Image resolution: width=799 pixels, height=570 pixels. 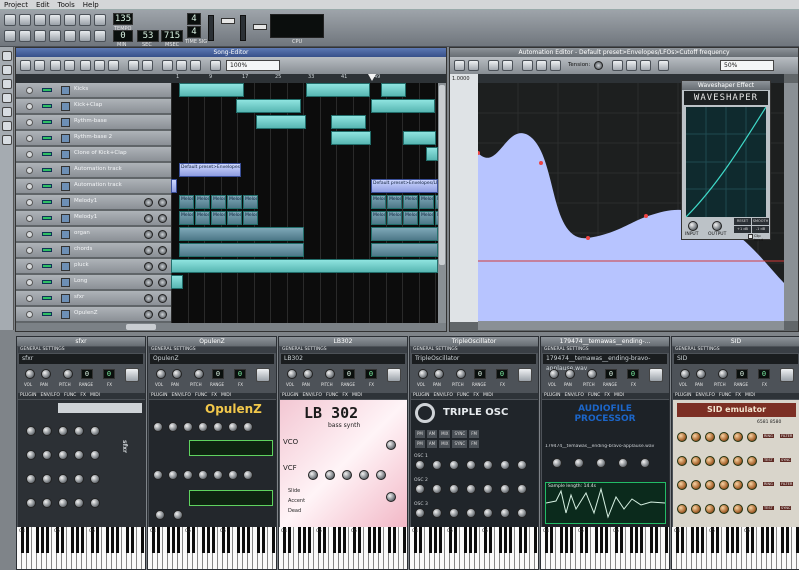 What do you see at coordinates (93, 138) in the screenshot?
I see `track-row: Rythm-base 2` at bounding box center [93, 138].